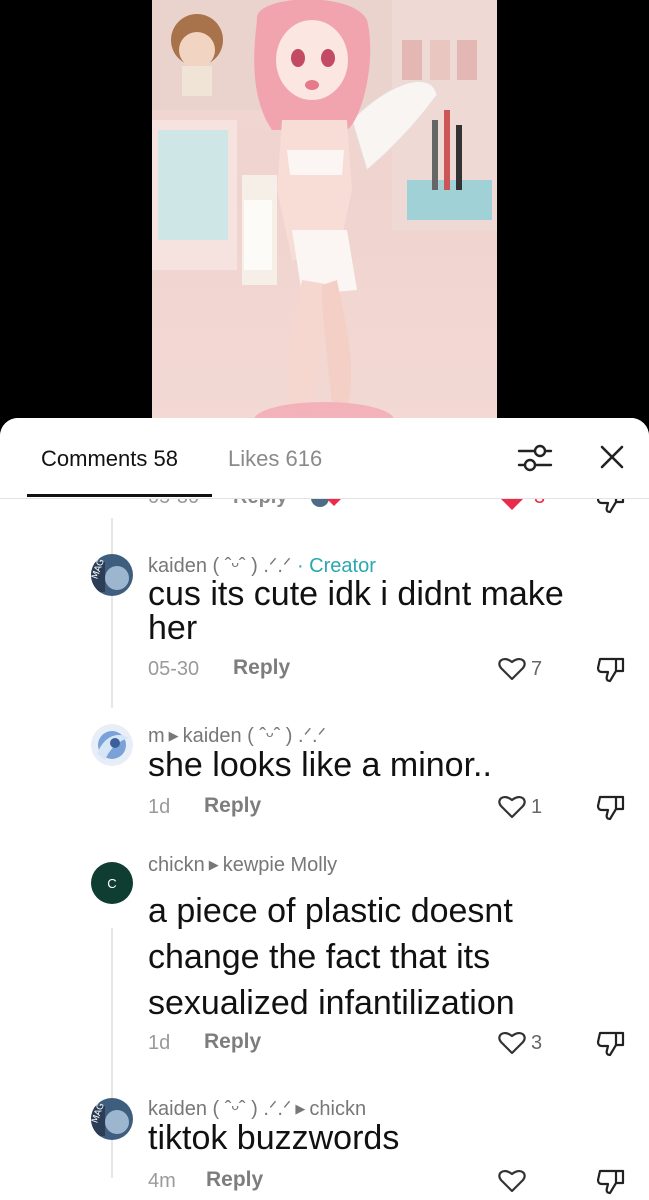 The image size is (649, 1200). I want to click on reaction-badge, so click(327, 505).